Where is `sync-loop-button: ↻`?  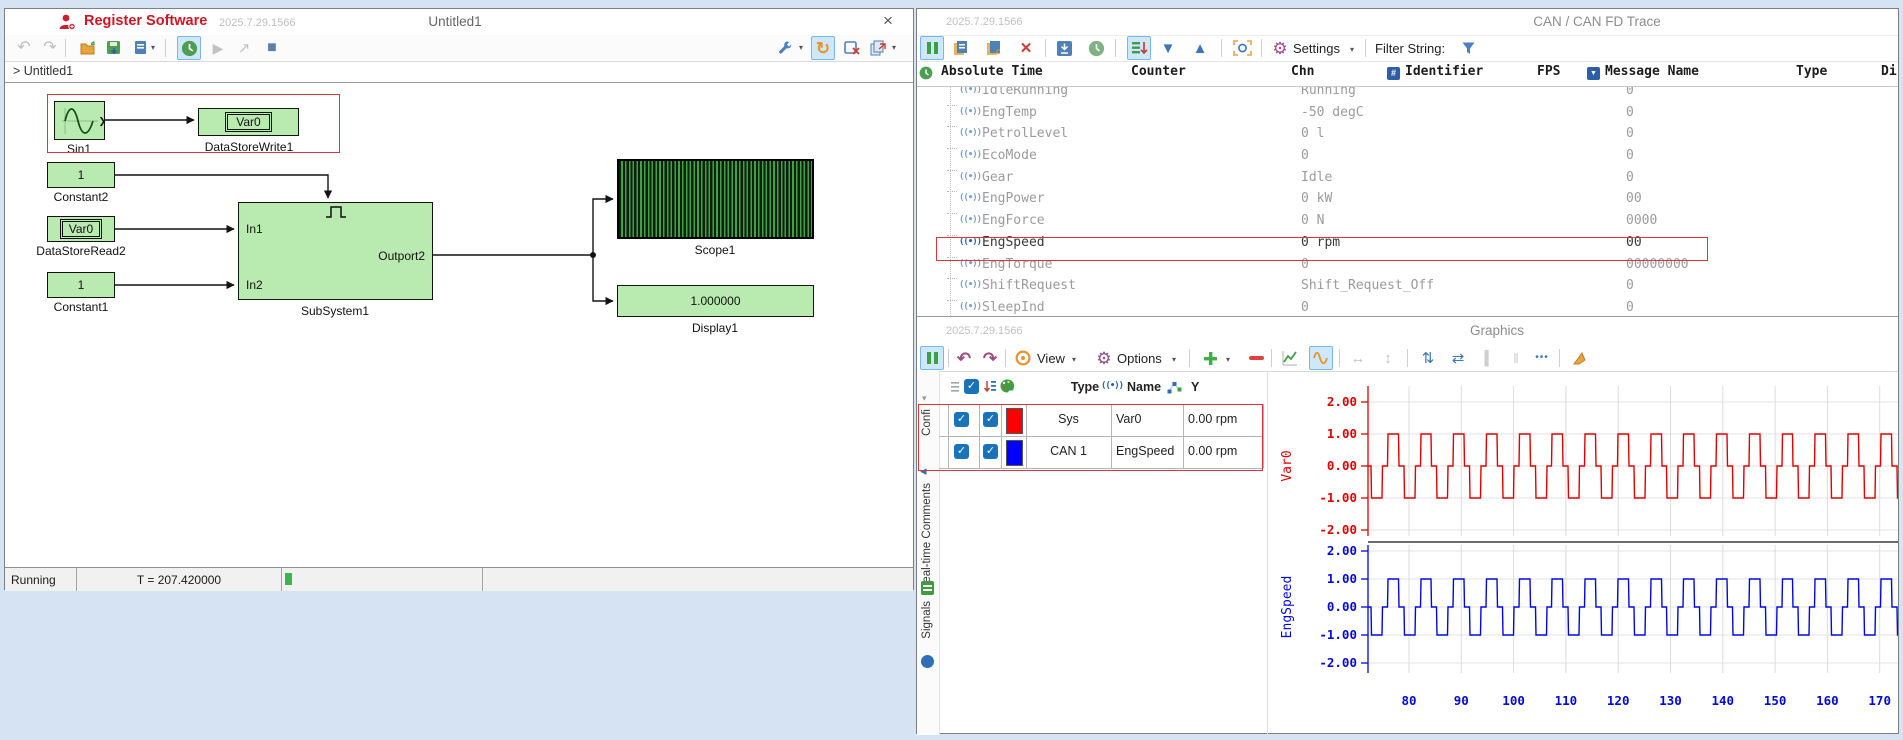 sync-loop-button: ↻ is located at coordinates (823, 48).